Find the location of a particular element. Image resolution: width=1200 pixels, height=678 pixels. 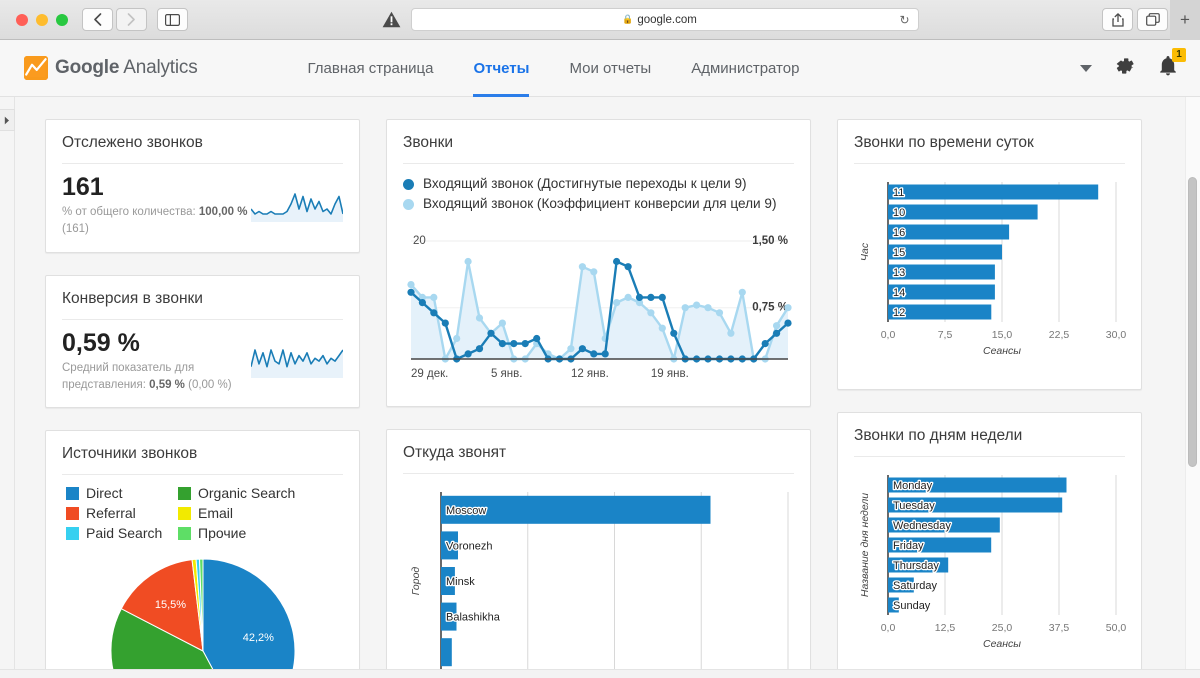

minimize-window-button is located at coordinates (42, 19).